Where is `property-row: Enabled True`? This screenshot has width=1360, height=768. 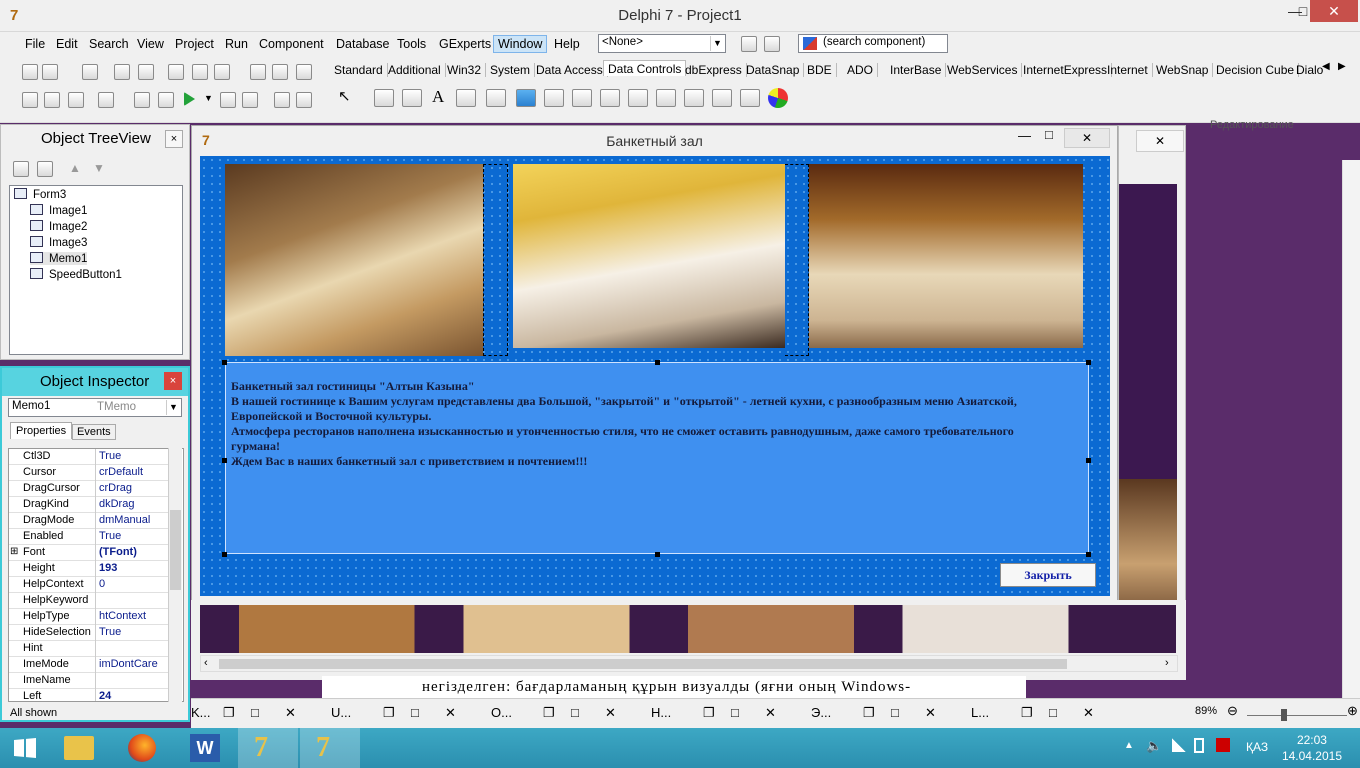
property-row: Enabled True is located at coordinates (89, 537).